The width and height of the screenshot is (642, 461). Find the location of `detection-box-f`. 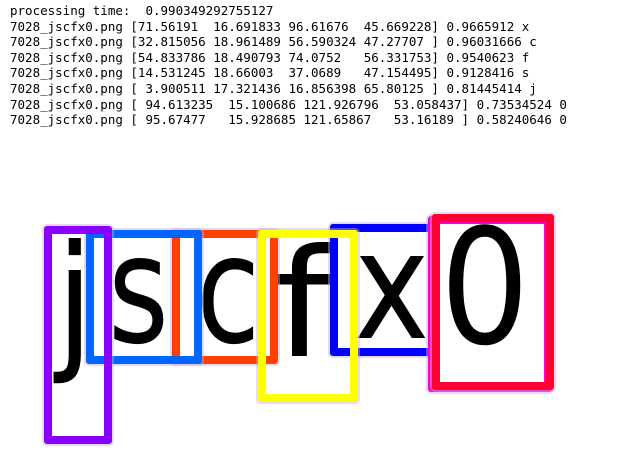

detection-box-f is located at coordinates (308, 316).